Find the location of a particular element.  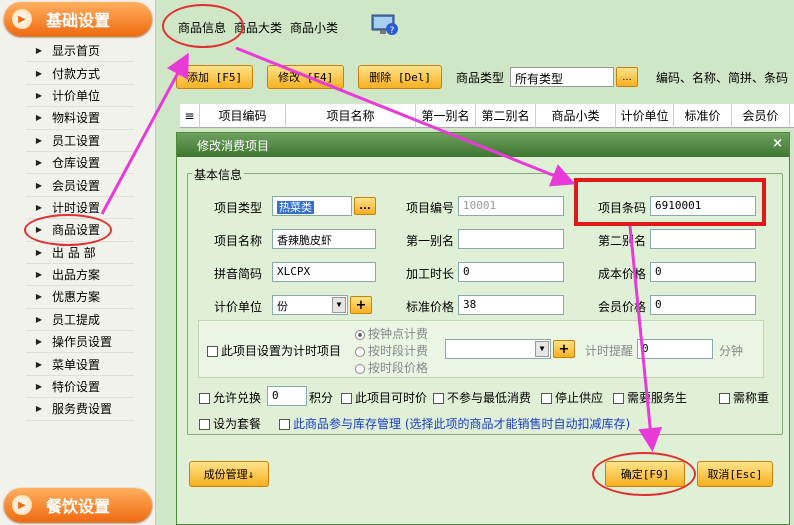

code-input: 10001 is located at coordinates (511, 206).